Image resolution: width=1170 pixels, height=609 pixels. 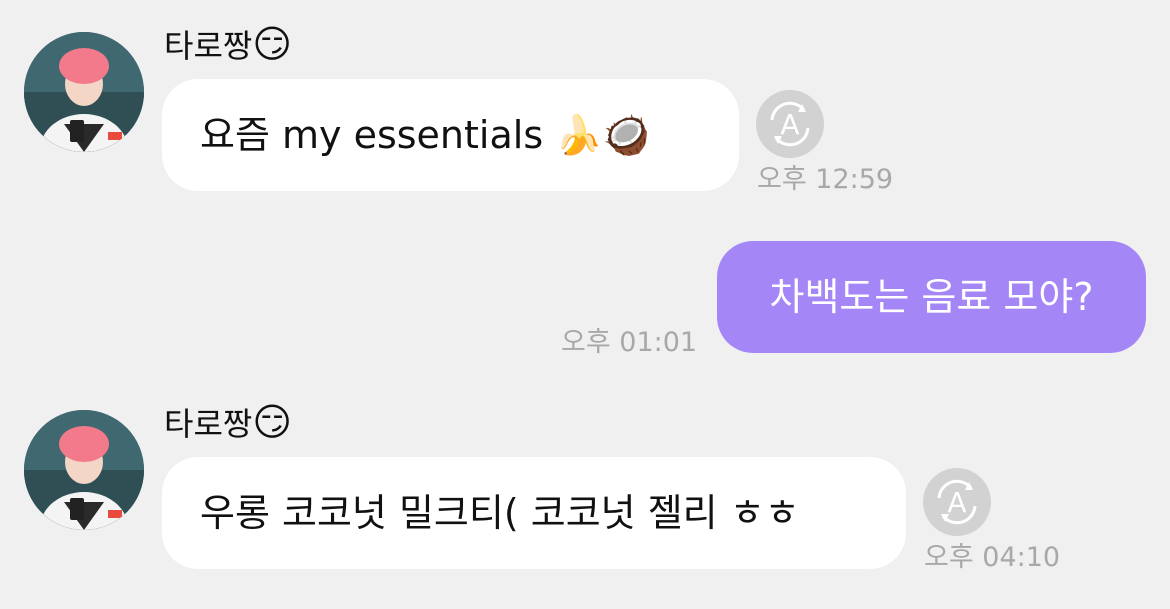 I want to click on message-timestamp: 오후 01:01, so click(x=629, y=342).